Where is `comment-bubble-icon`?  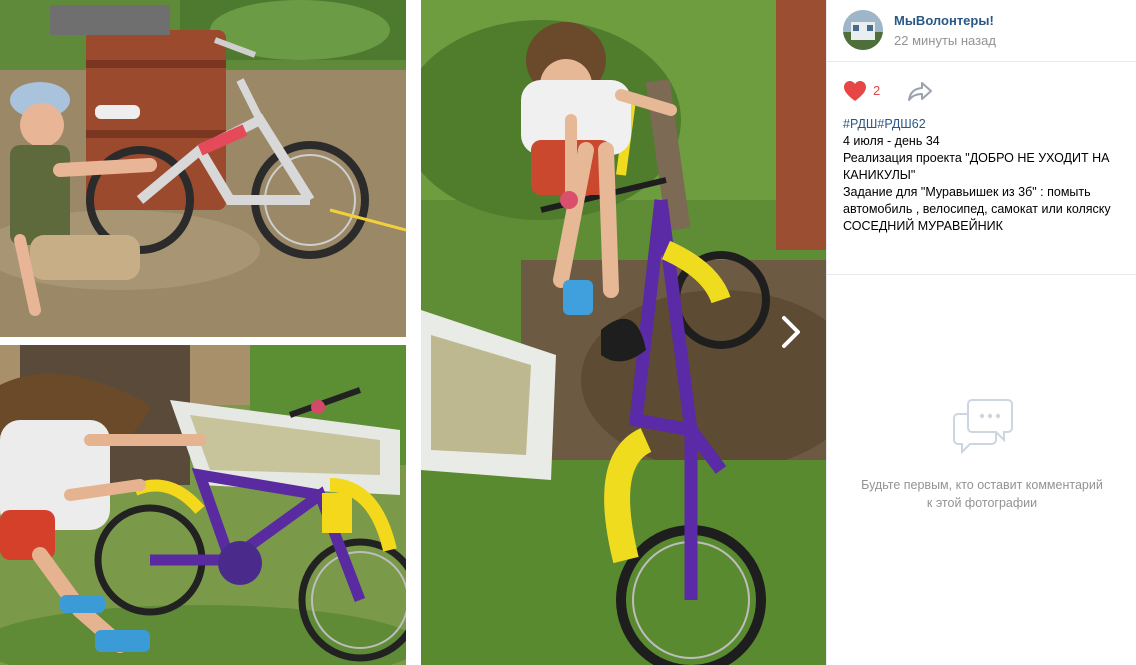
comment-bubble-icon is located at coordinates (983, 427).